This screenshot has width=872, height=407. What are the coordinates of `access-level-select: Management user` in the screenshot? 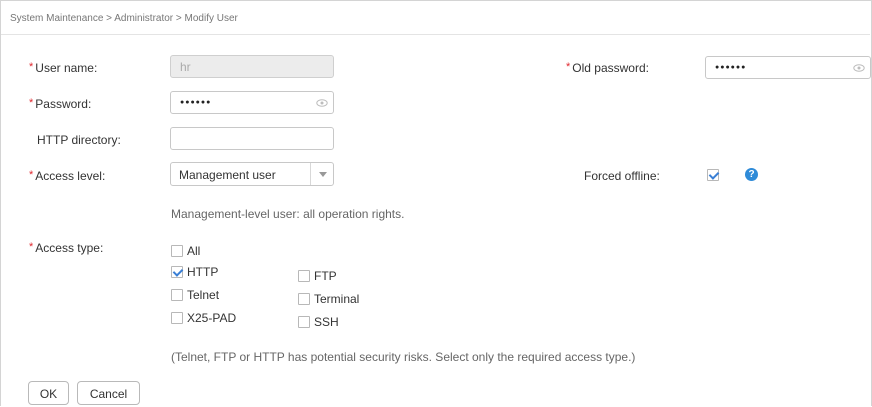 It's located at (252, 174).